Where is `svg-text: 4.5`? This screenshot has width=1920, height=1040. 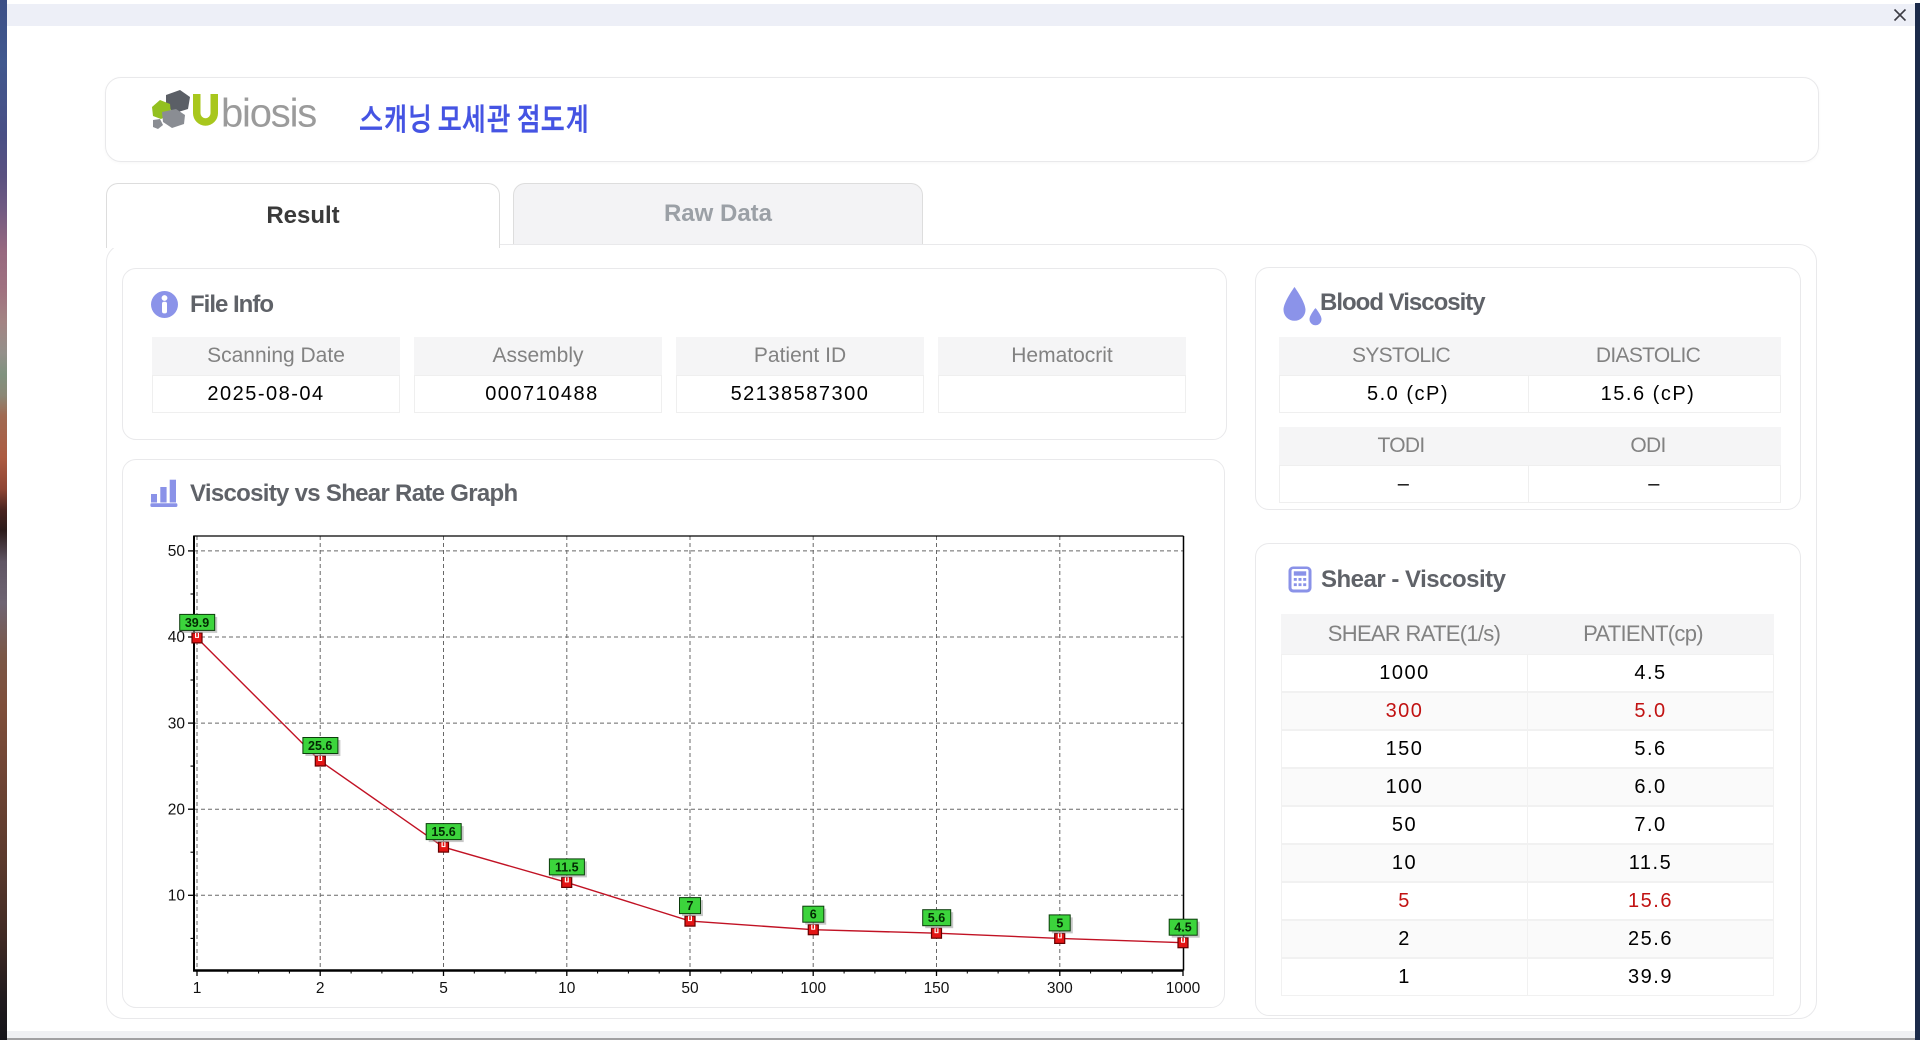
svg-text: 4.5 is located at coordinates (1182, 928).